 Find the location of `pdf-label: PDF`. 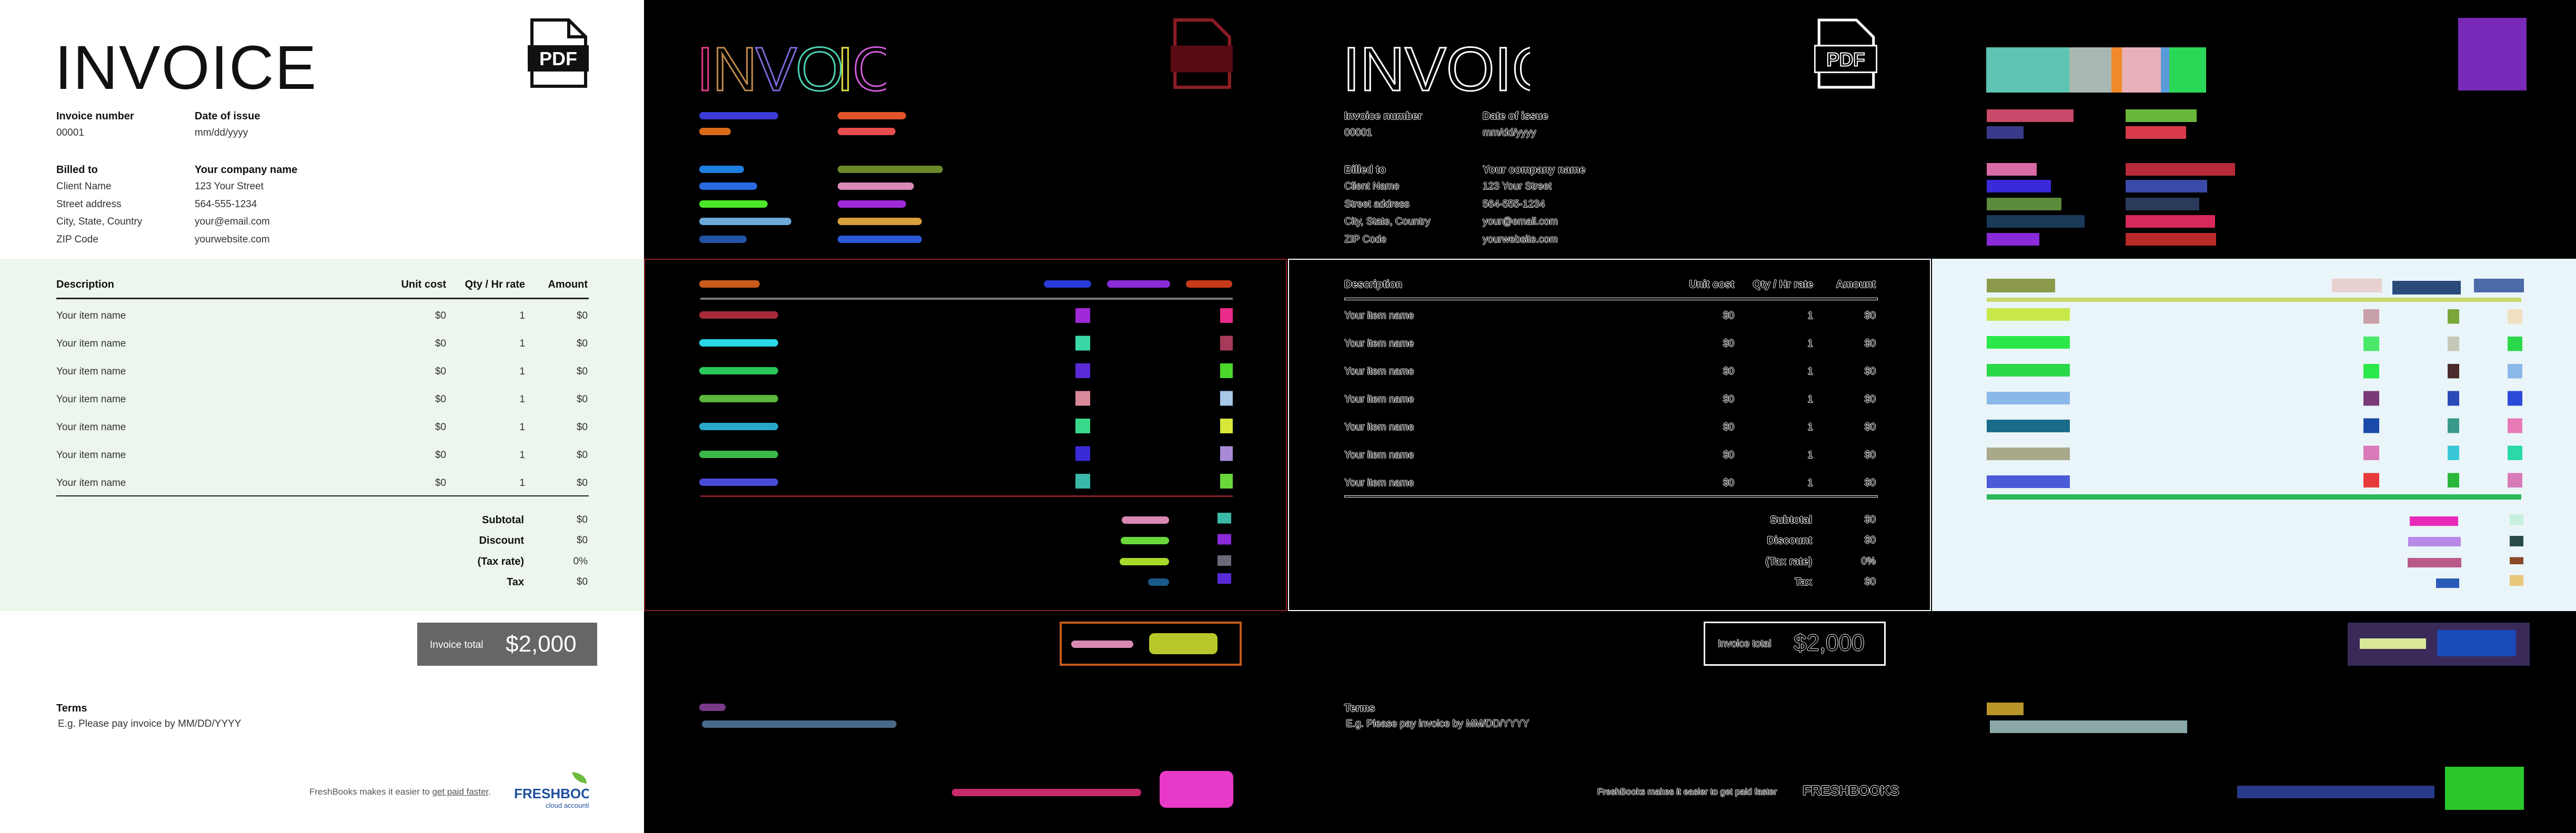

pdf-label: PDF is located at coordinates (558, 58).